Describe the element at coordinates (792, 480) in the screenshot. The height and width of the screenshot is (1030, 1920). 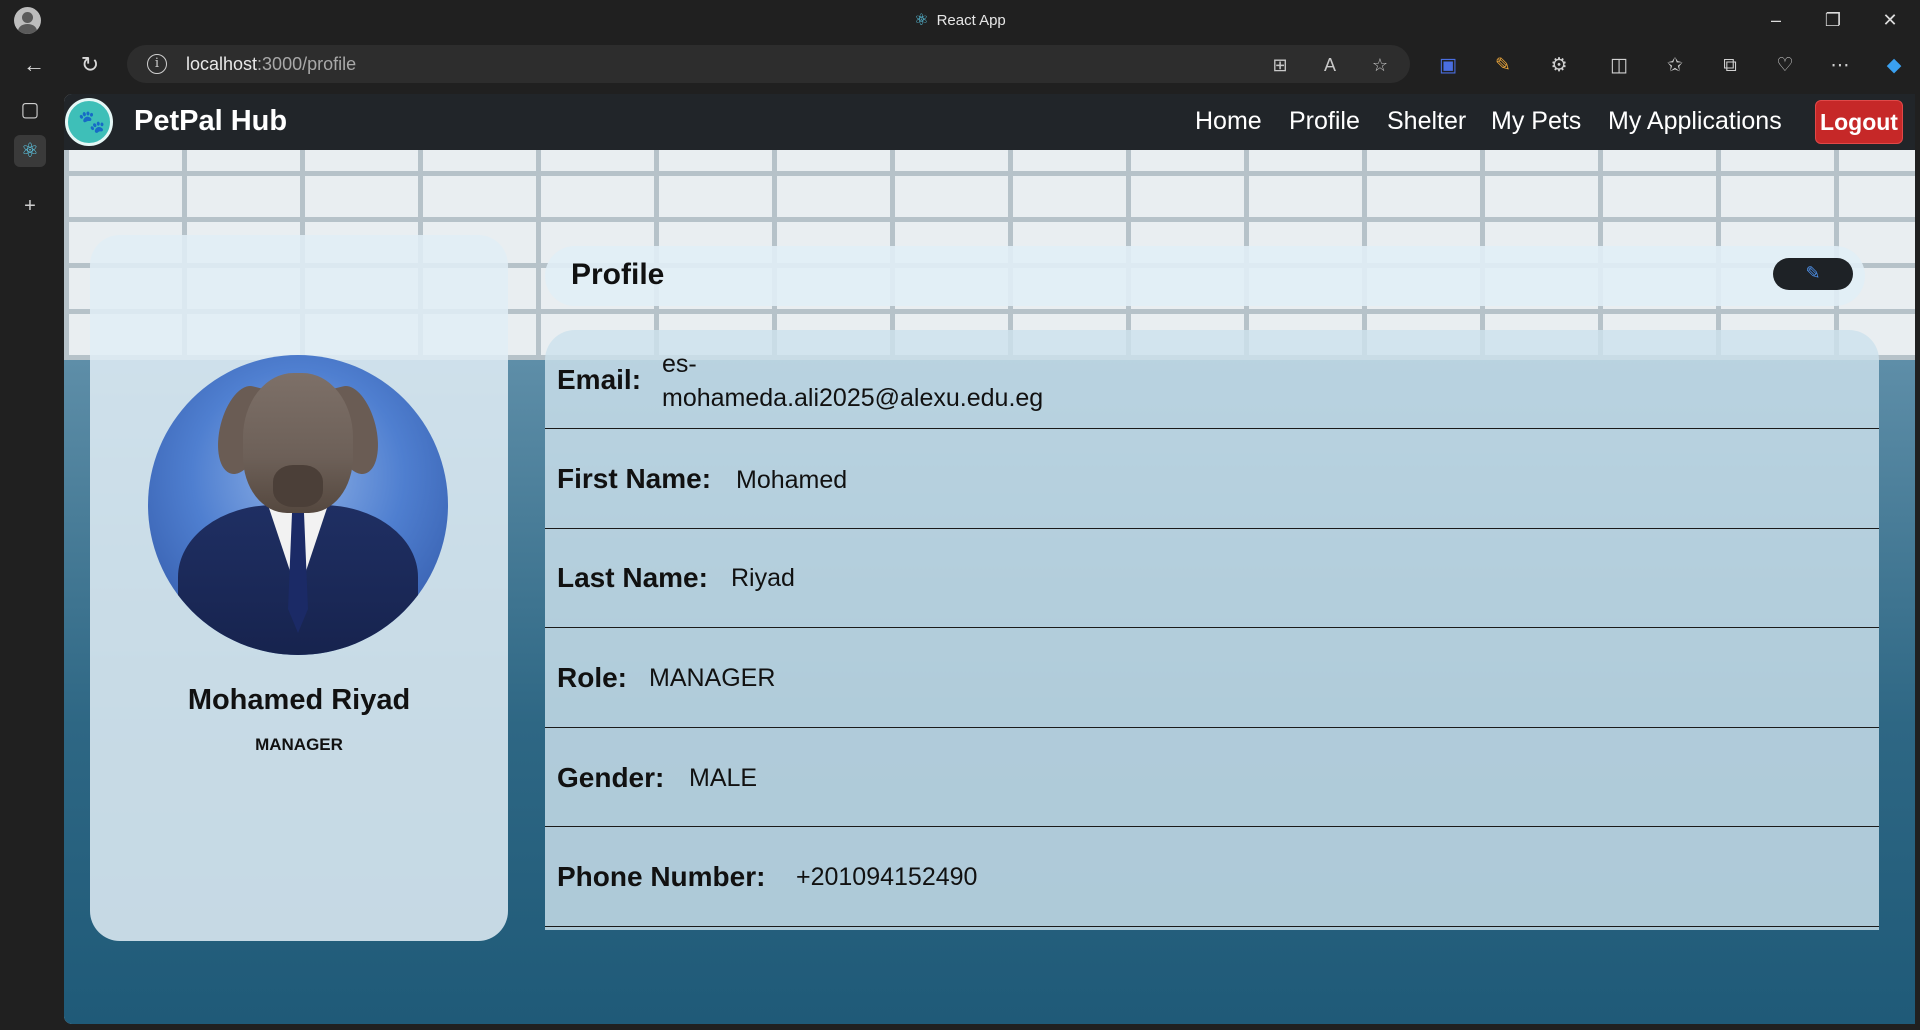
I see `first-name-value: Mohamed` at that location.